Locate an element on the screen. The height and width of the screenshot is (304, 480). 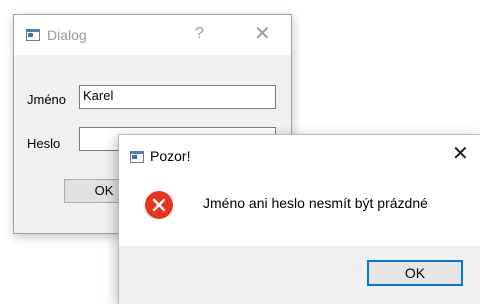
error-icon is located at coordinates (159, 205).